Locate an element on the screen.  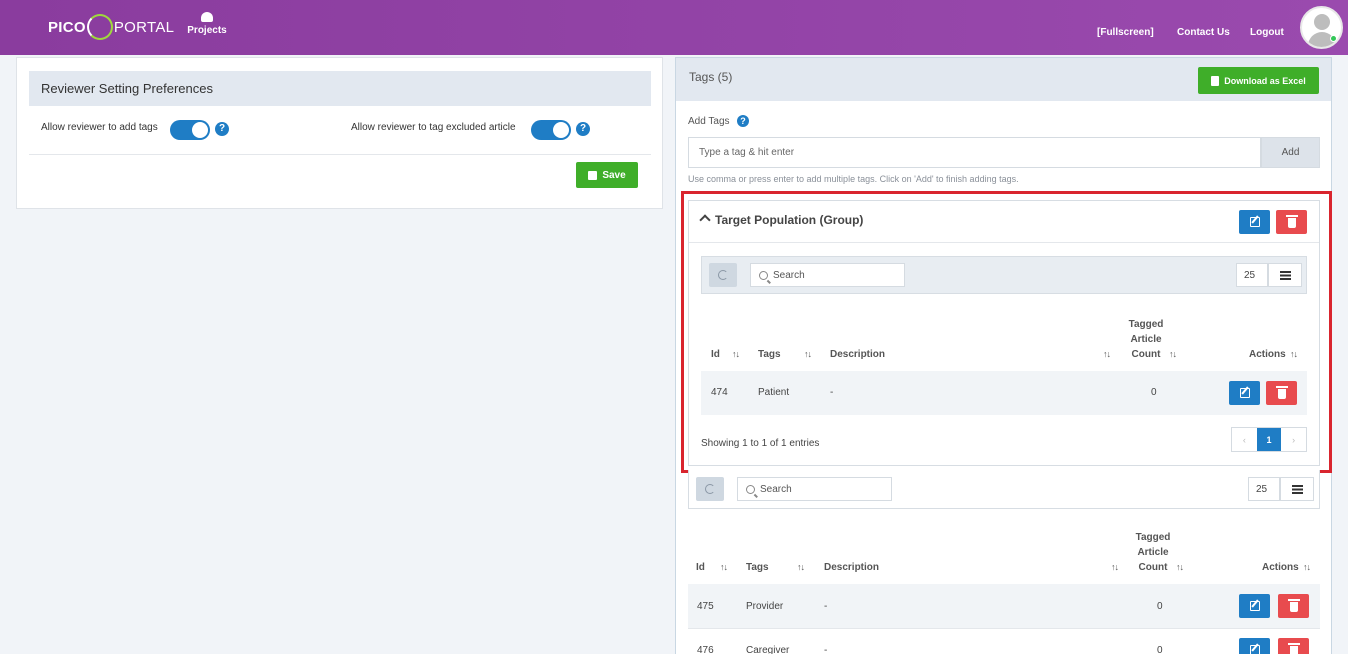
columns-icon is located at coordinates (1297, 489).